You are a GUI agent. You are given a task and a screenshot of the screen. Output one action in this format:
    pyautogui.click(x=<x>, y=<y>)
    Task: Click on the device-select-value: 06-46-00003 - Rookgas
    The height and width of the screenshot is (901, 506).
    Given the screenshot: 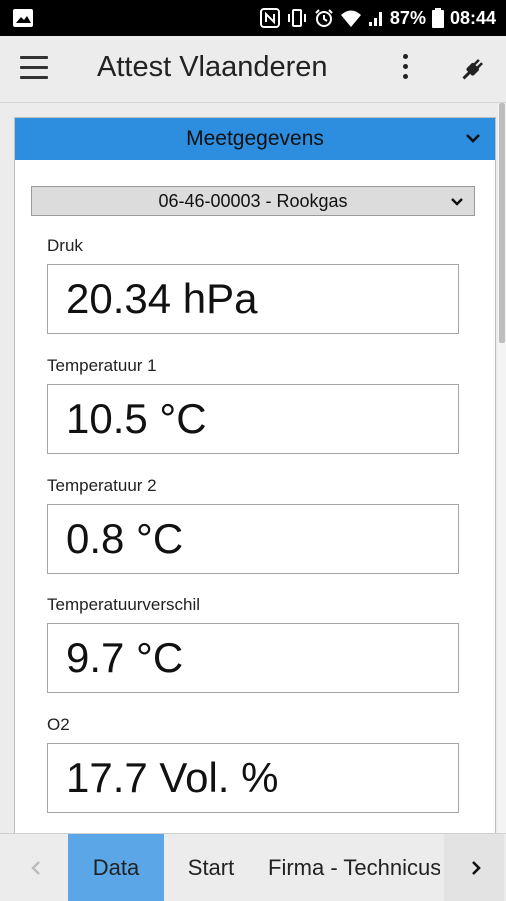 What is the action you would take?
    pyautogui.click(x=253, y=200)
    